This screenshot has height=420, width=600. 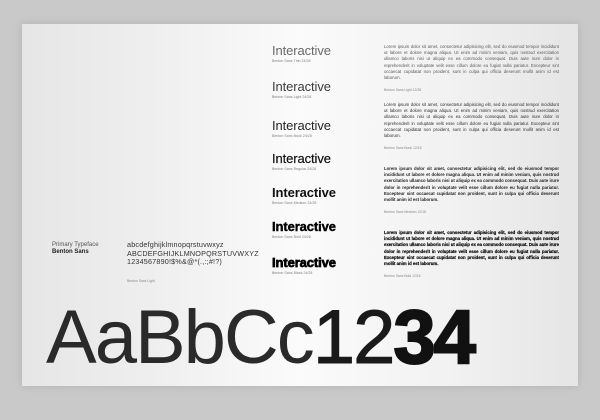 I want to click on big-display-bold: 34, so click(x=434, y=337).